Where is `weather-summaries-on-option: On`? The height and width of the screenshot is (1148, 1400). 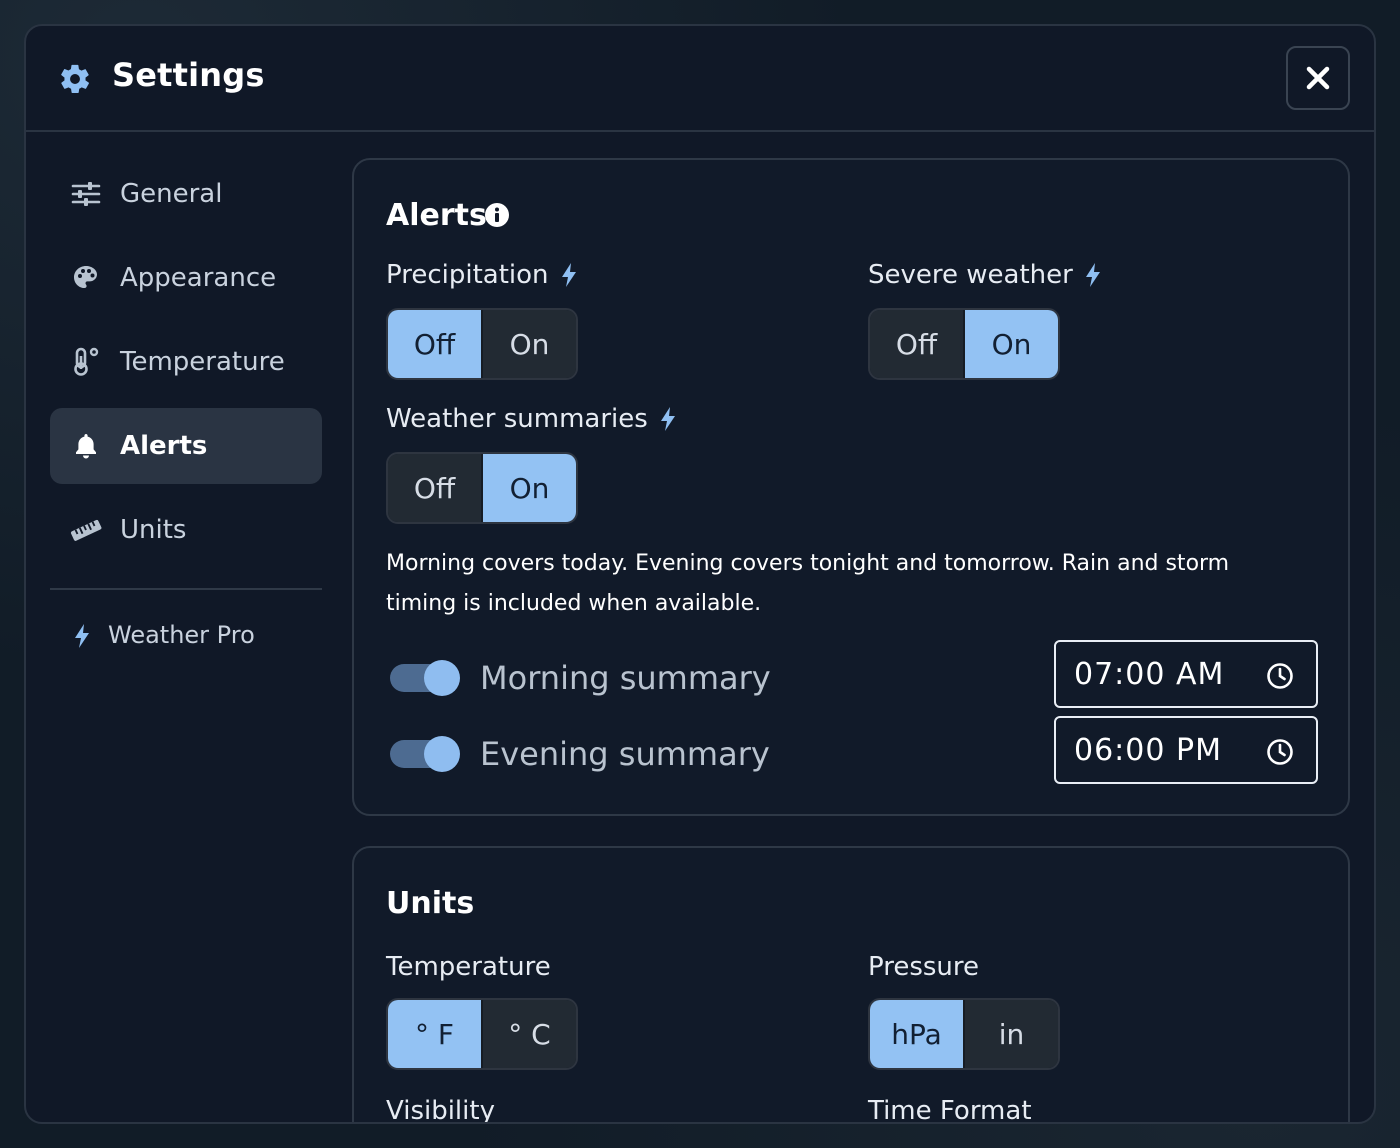 weather-summaries-on-option: On is located at coordinates (528, 488).